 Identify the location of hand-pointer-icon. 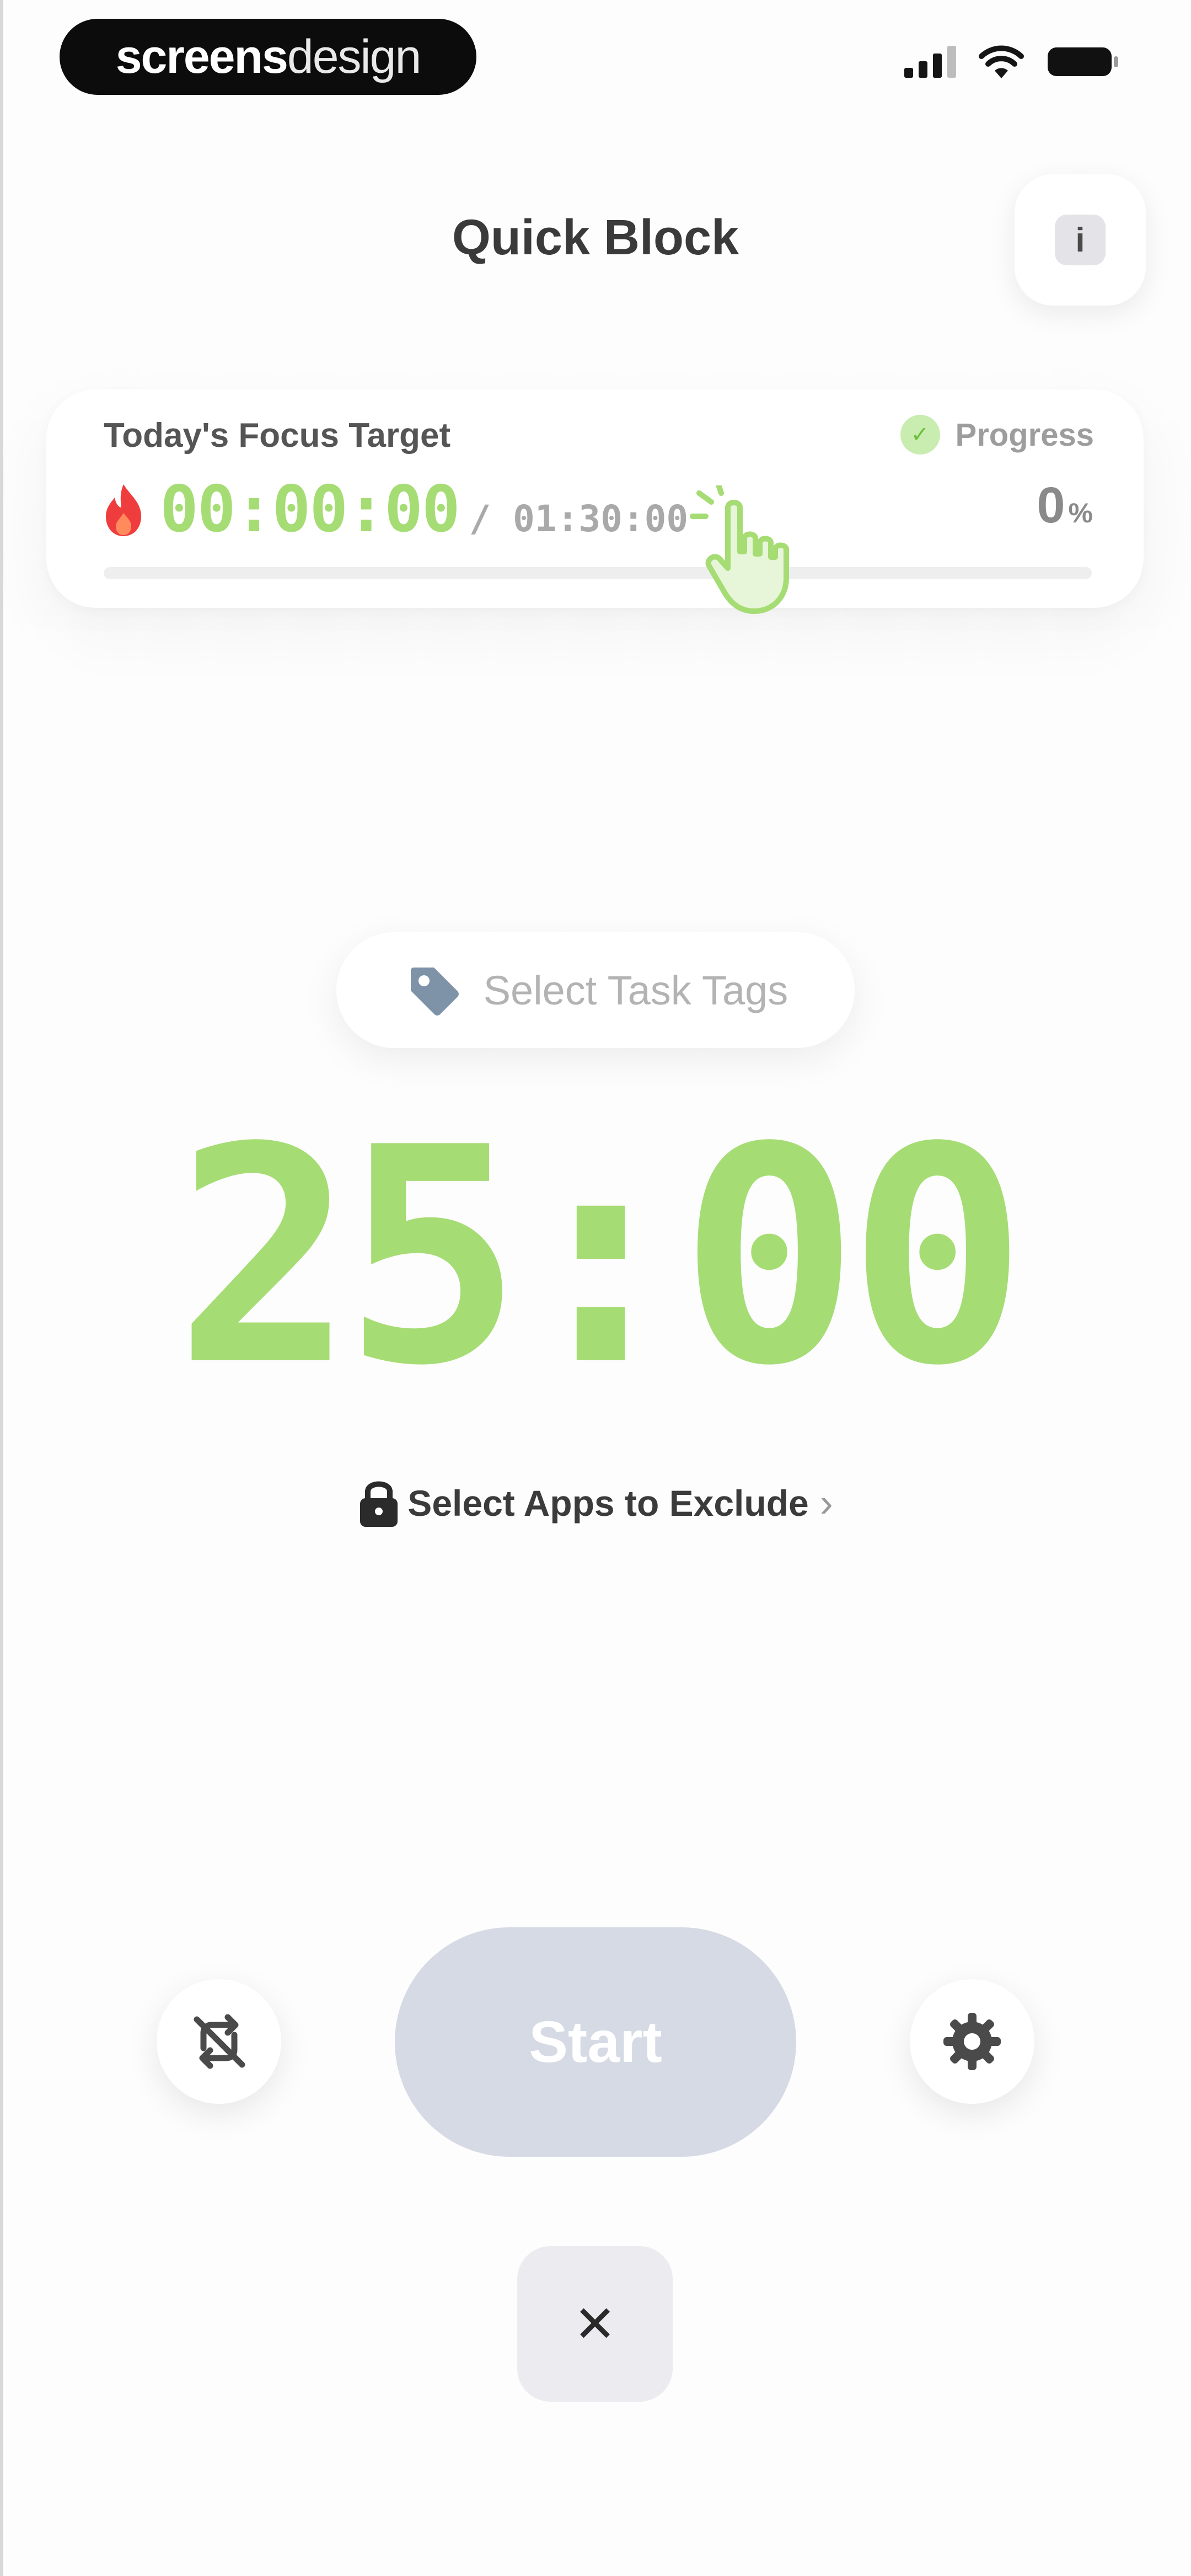
(739, 549).